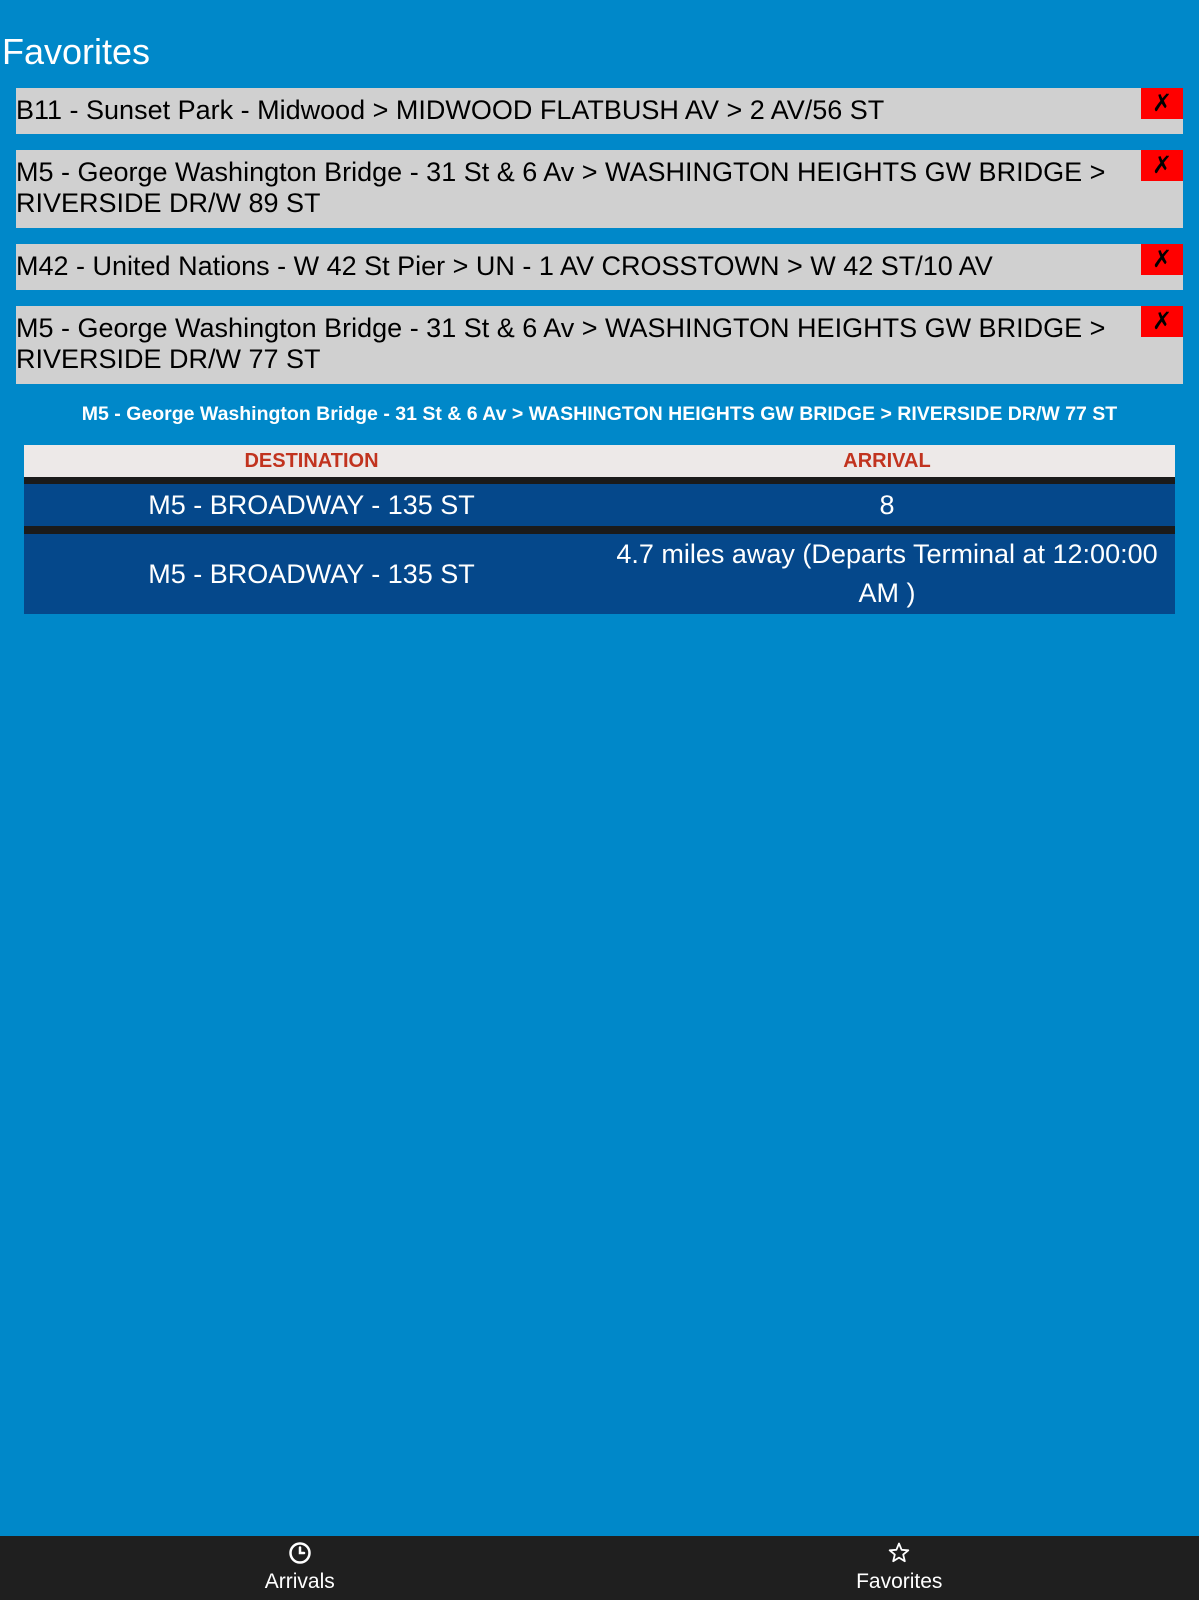  I want to click on nav-arrivals: Arrivals, so click(300, 1568).